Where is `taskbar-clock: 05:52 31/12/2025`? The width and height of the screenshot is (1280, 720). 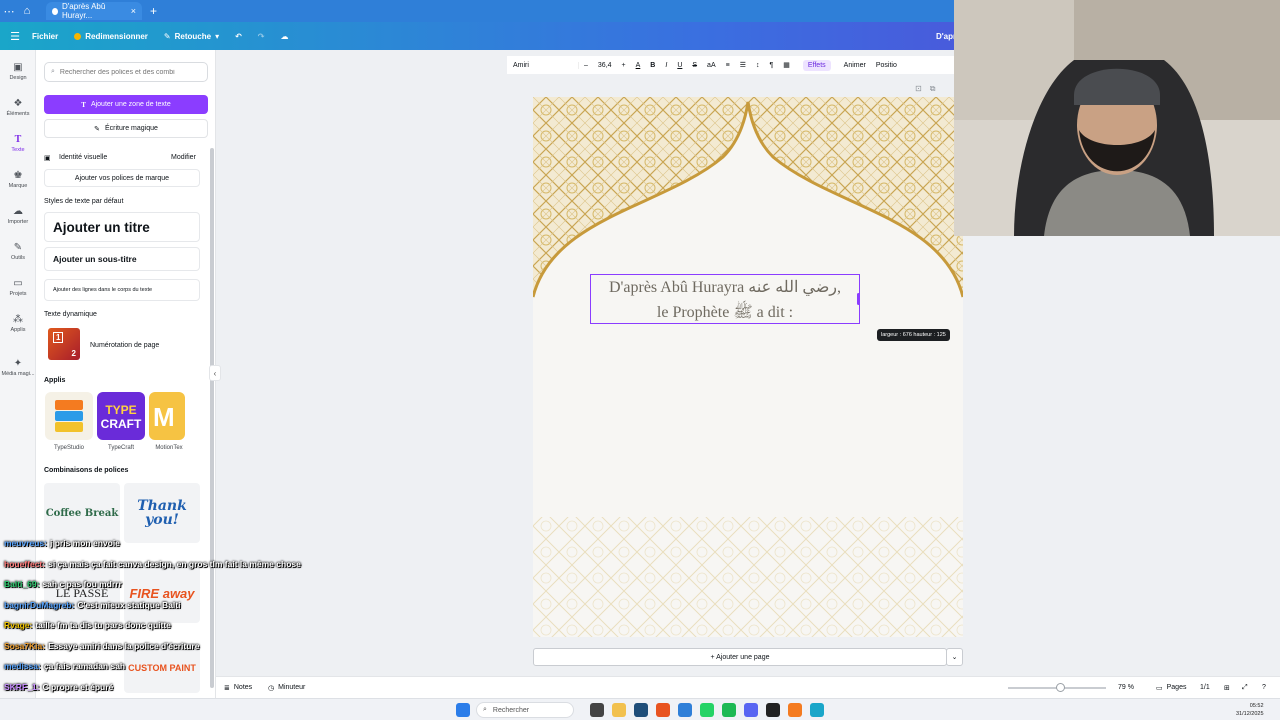 taskbar-clock: 05:52 31/12/2025 is located at coordinates (1250, 710).